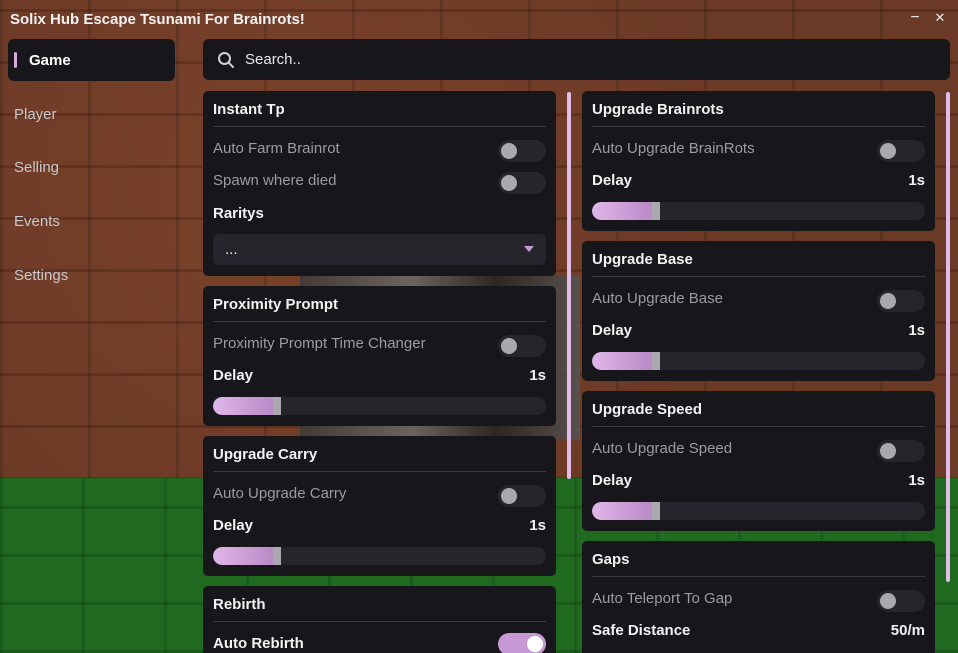 The image size is (958, 653). I want to click on sidebar-item-label: Settings, so click(41, 275).